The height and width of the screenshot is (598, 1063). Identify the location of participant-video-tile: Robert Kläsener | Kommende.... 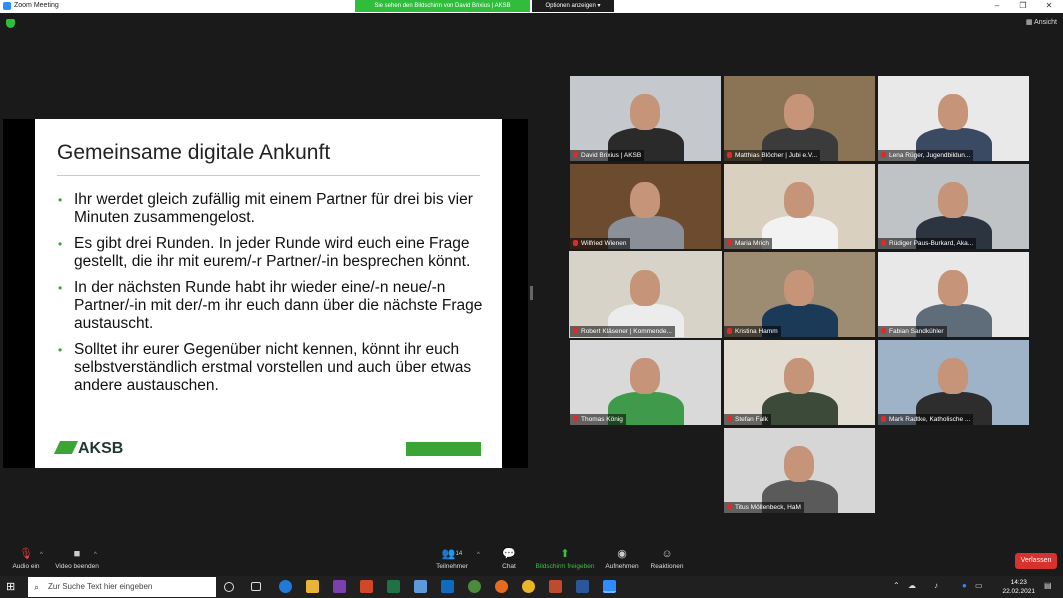
(645, 294).